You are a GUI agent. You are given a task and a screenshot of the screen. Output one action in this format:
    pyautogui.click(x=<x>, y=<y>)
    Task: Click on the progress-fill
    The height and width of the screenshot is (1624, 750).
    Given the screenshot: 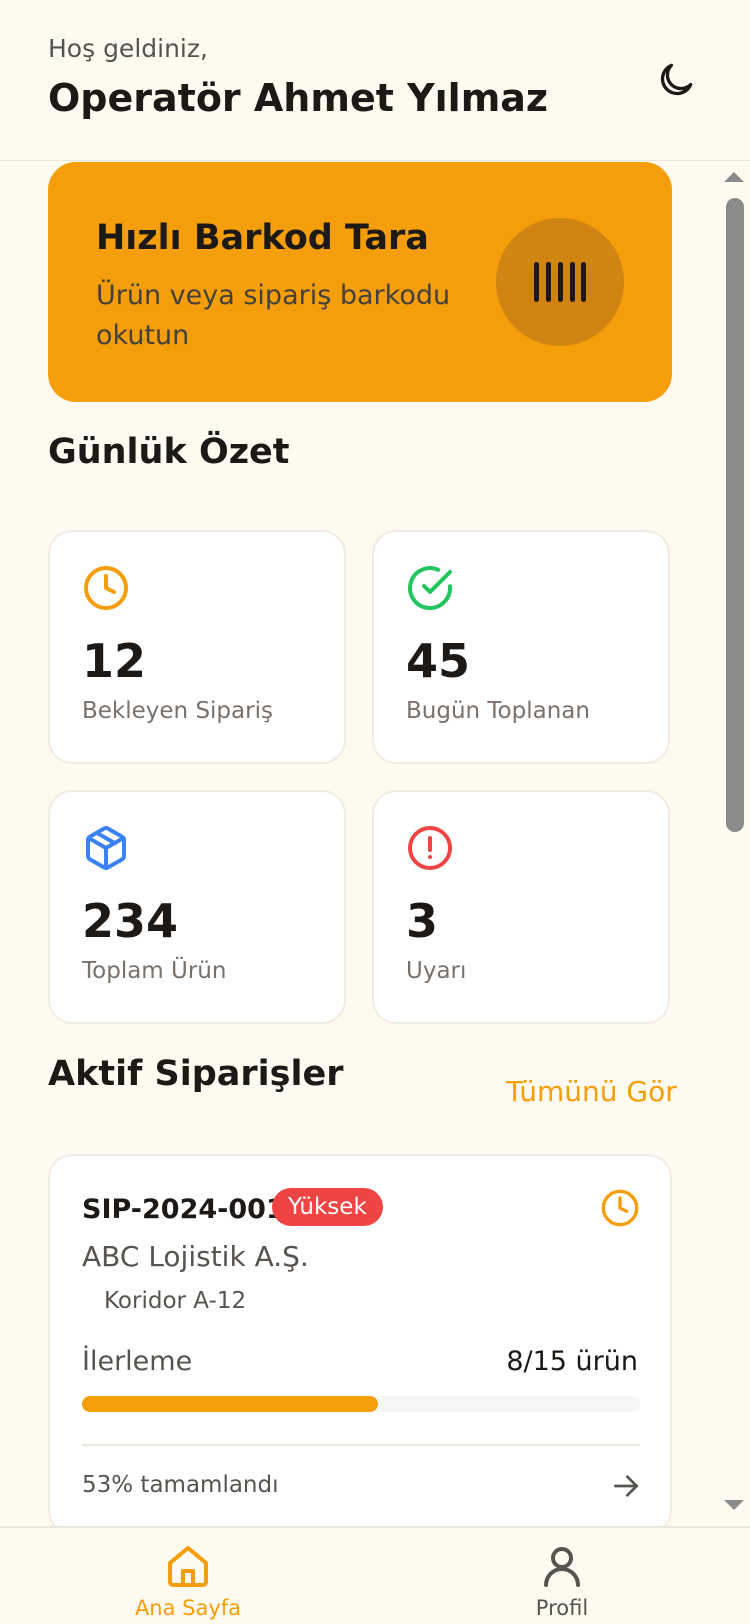 What is the action you would take?
    pyautogui.click(x=230, y=1404)
    